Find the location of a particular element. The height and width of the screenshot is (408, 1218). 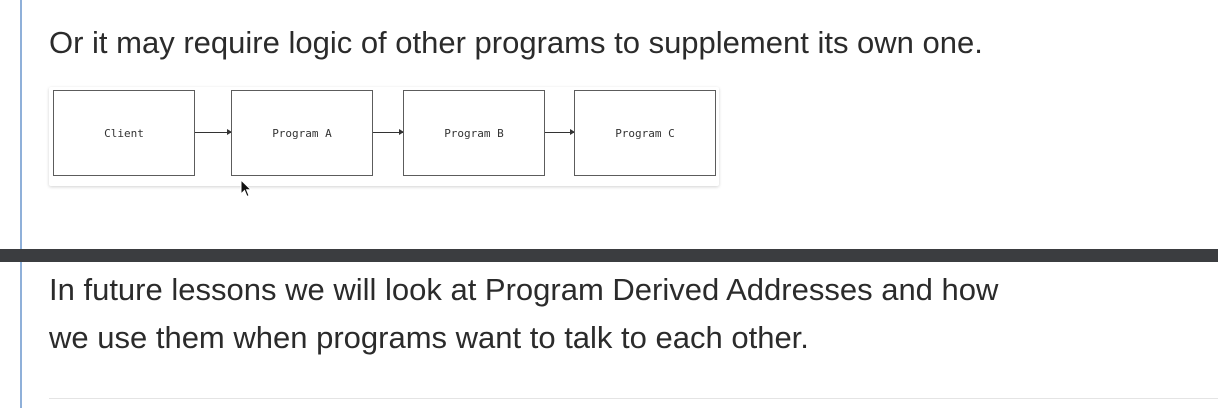

diagram-node-client: Client is located at coordinates (124, 133).